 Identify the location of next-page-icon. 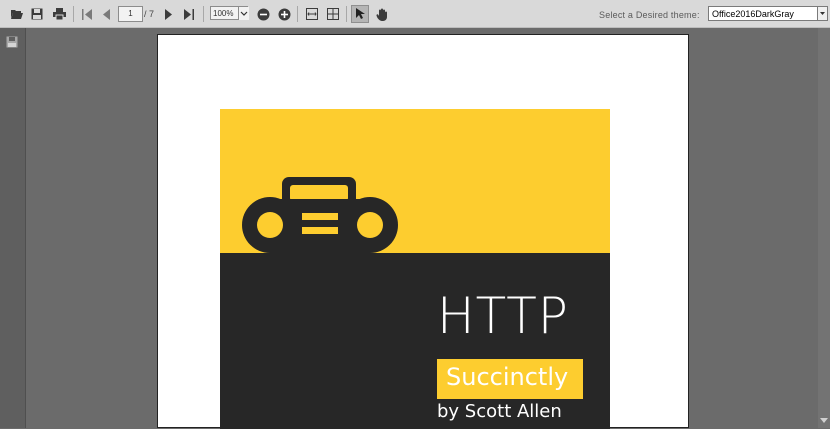
(168, 14).